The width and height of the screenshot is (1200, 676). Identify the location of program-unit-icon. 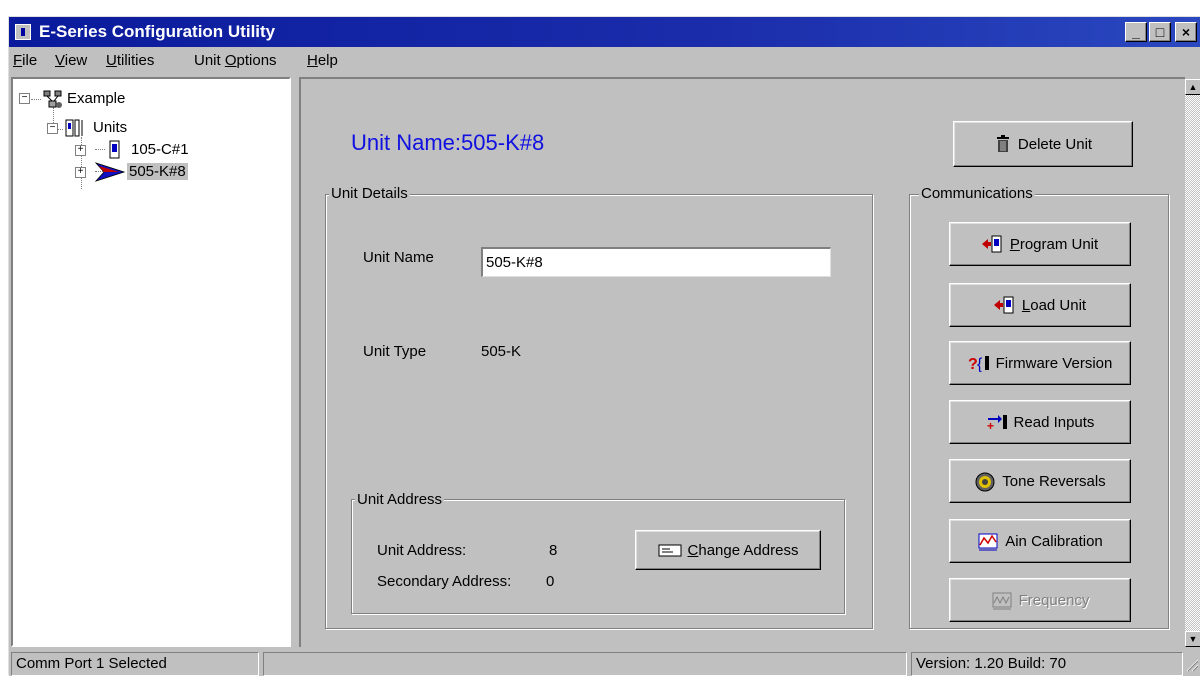
(992, 244).